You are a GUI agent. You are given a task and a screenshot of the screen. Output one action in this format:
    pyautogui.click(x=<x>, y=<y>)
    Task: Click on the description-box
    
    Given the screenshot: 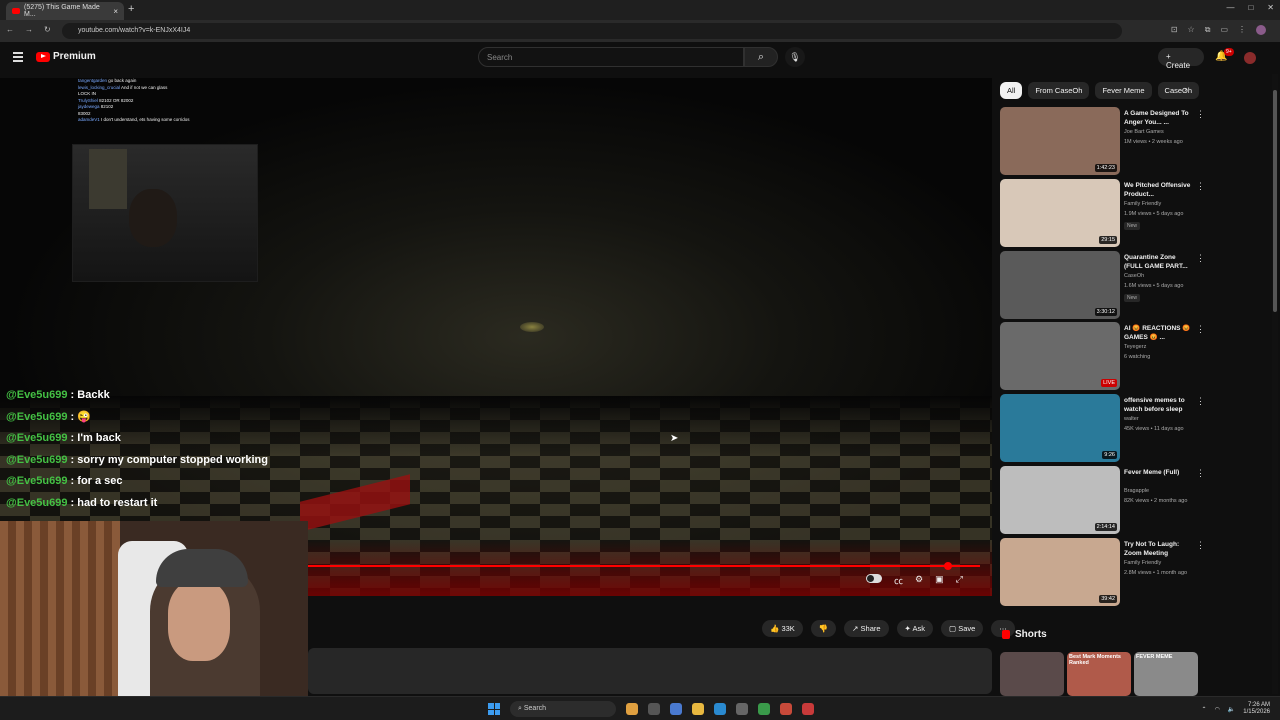 What is the action you would take?
    pyautogui.click(x=650, y=671)
    